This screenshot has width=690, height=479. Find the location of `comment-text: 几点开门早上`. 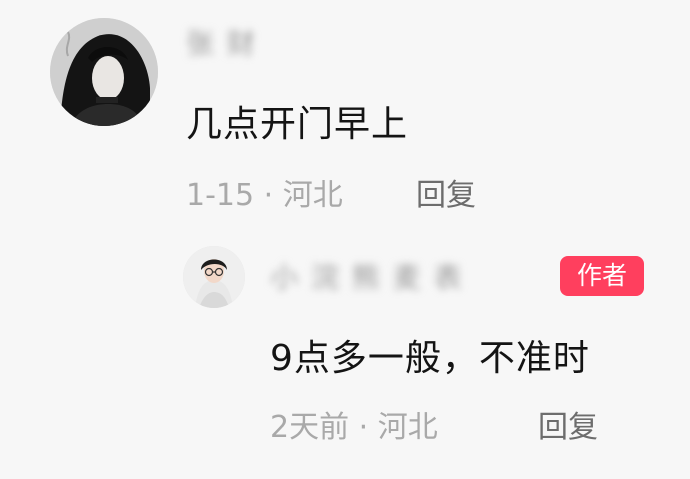

comment-text: 几点开门早上 is located at coordinates (297, 124).